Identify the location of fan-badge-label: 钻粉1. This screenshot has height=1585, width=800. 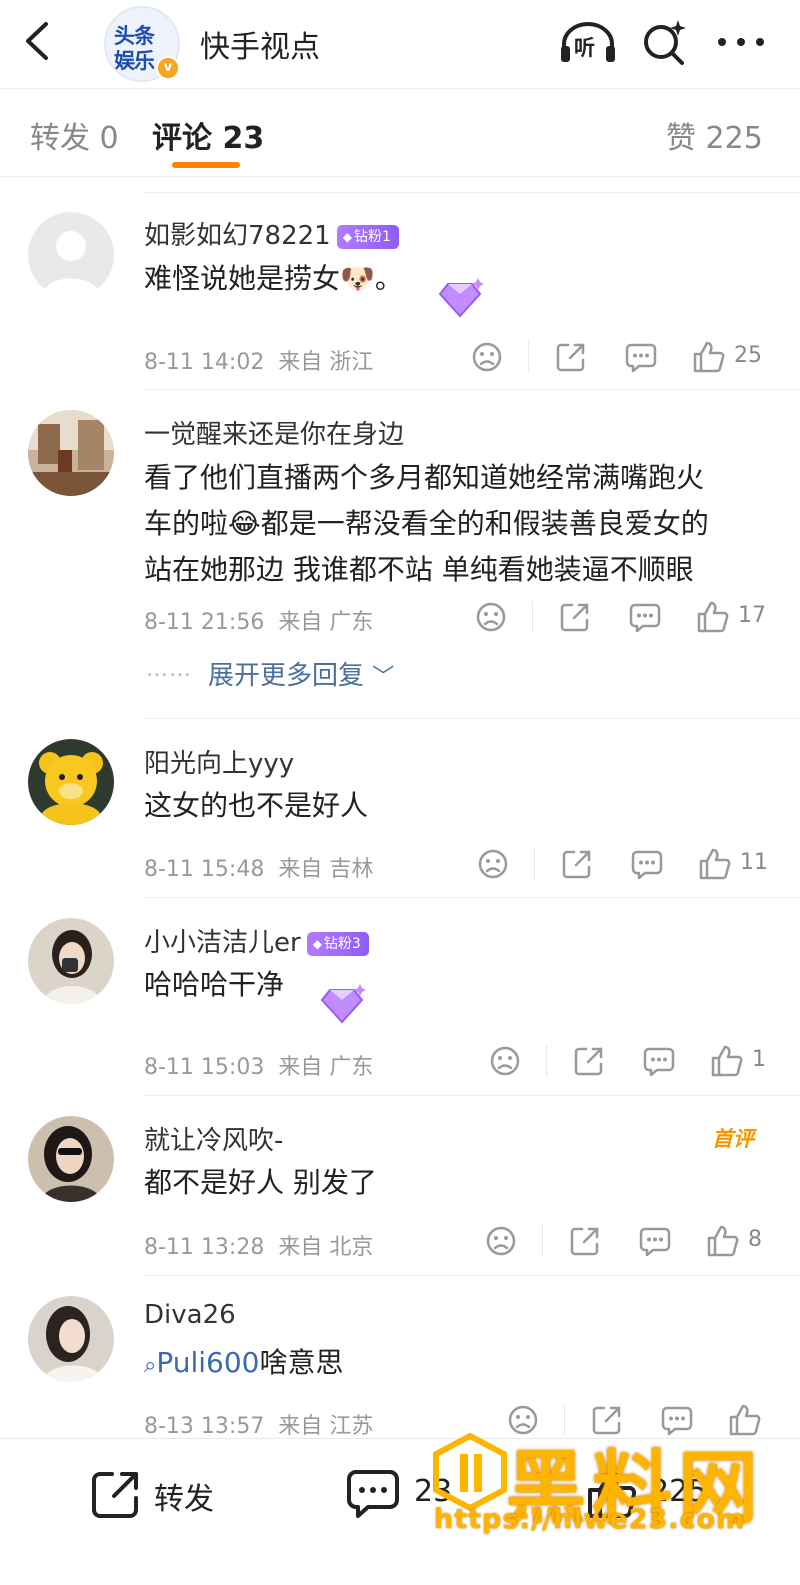
(372, 236).